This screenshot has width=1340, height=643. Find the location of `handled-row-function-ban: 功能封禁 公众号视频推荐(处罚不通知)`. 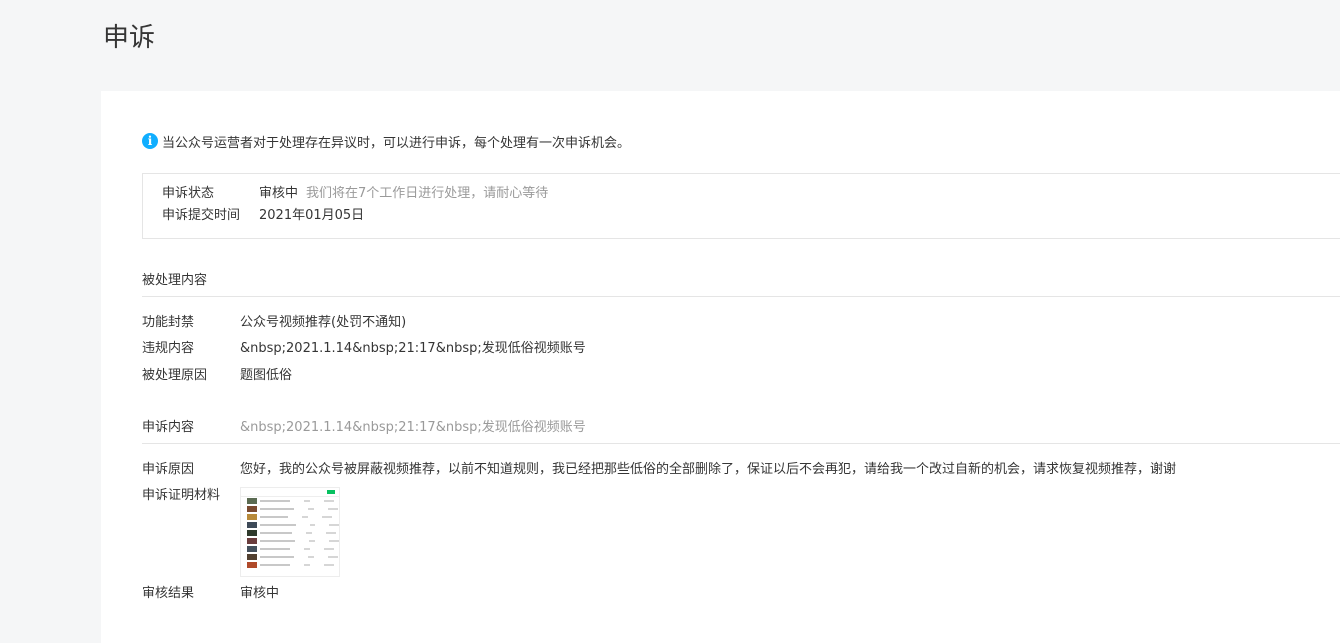

handled-row-function-ban: 功能封禁 公众号视频推荐(处罚不通知) is located at coordinates (274, 323).